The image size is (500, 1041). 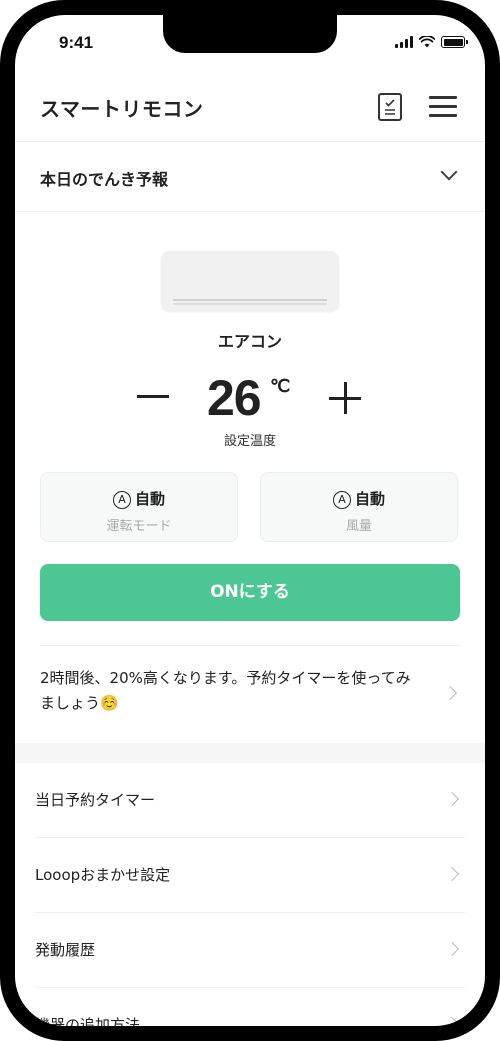 I want to click on checklist-document-icon, so click(x=390, y=107).